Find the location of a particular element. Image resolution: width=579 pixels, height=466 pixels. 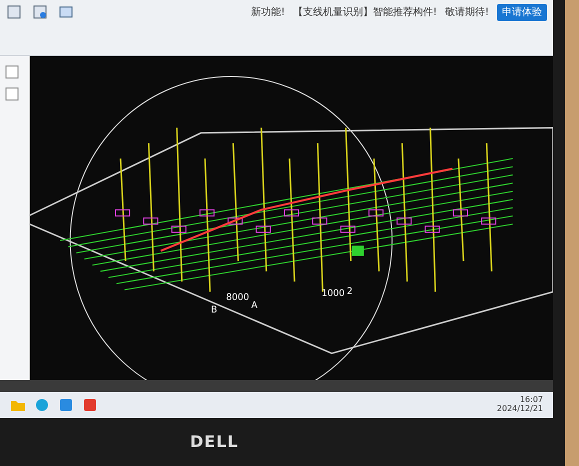

grid-label: B is located at coordinates (214, 310).